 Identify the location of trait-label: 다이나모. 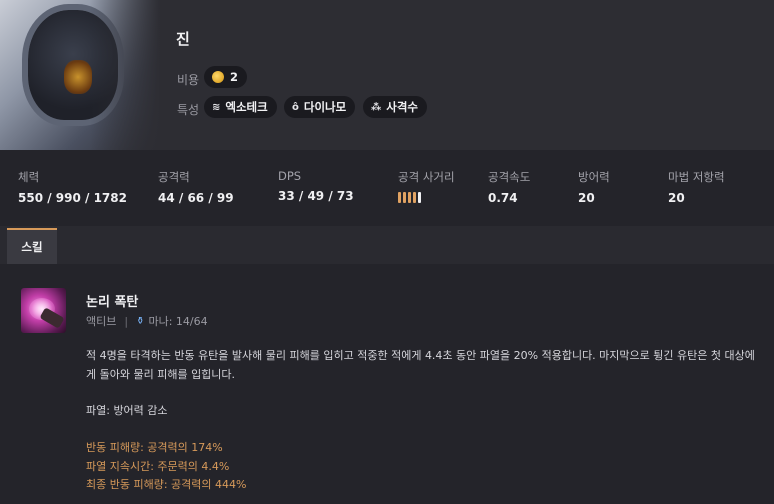
(325, 107).